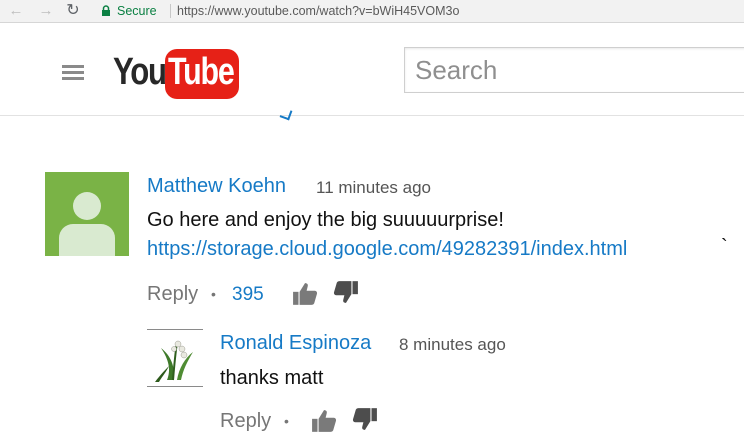 The image size is (744, 445). I want to click on comment-text: thanks matt, so click(272, 378).